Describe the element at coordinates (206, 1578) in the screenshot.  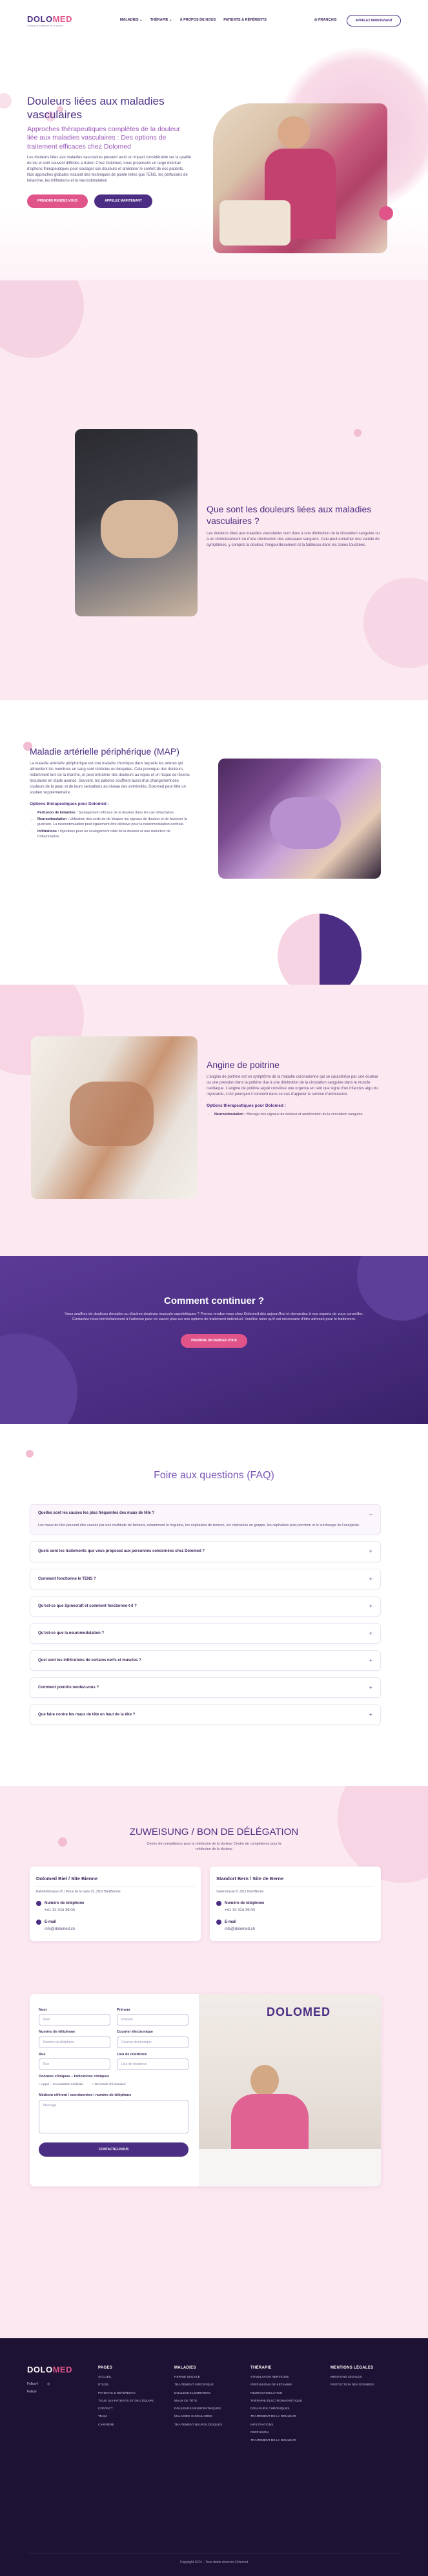
I see `faq-item: Comment fonctionne le TENS ? +` at that location.